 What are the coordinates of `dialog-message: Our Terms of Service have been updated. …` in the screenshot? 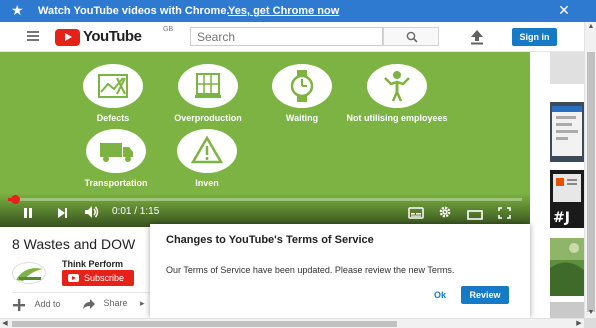 It's located at (310, 270).